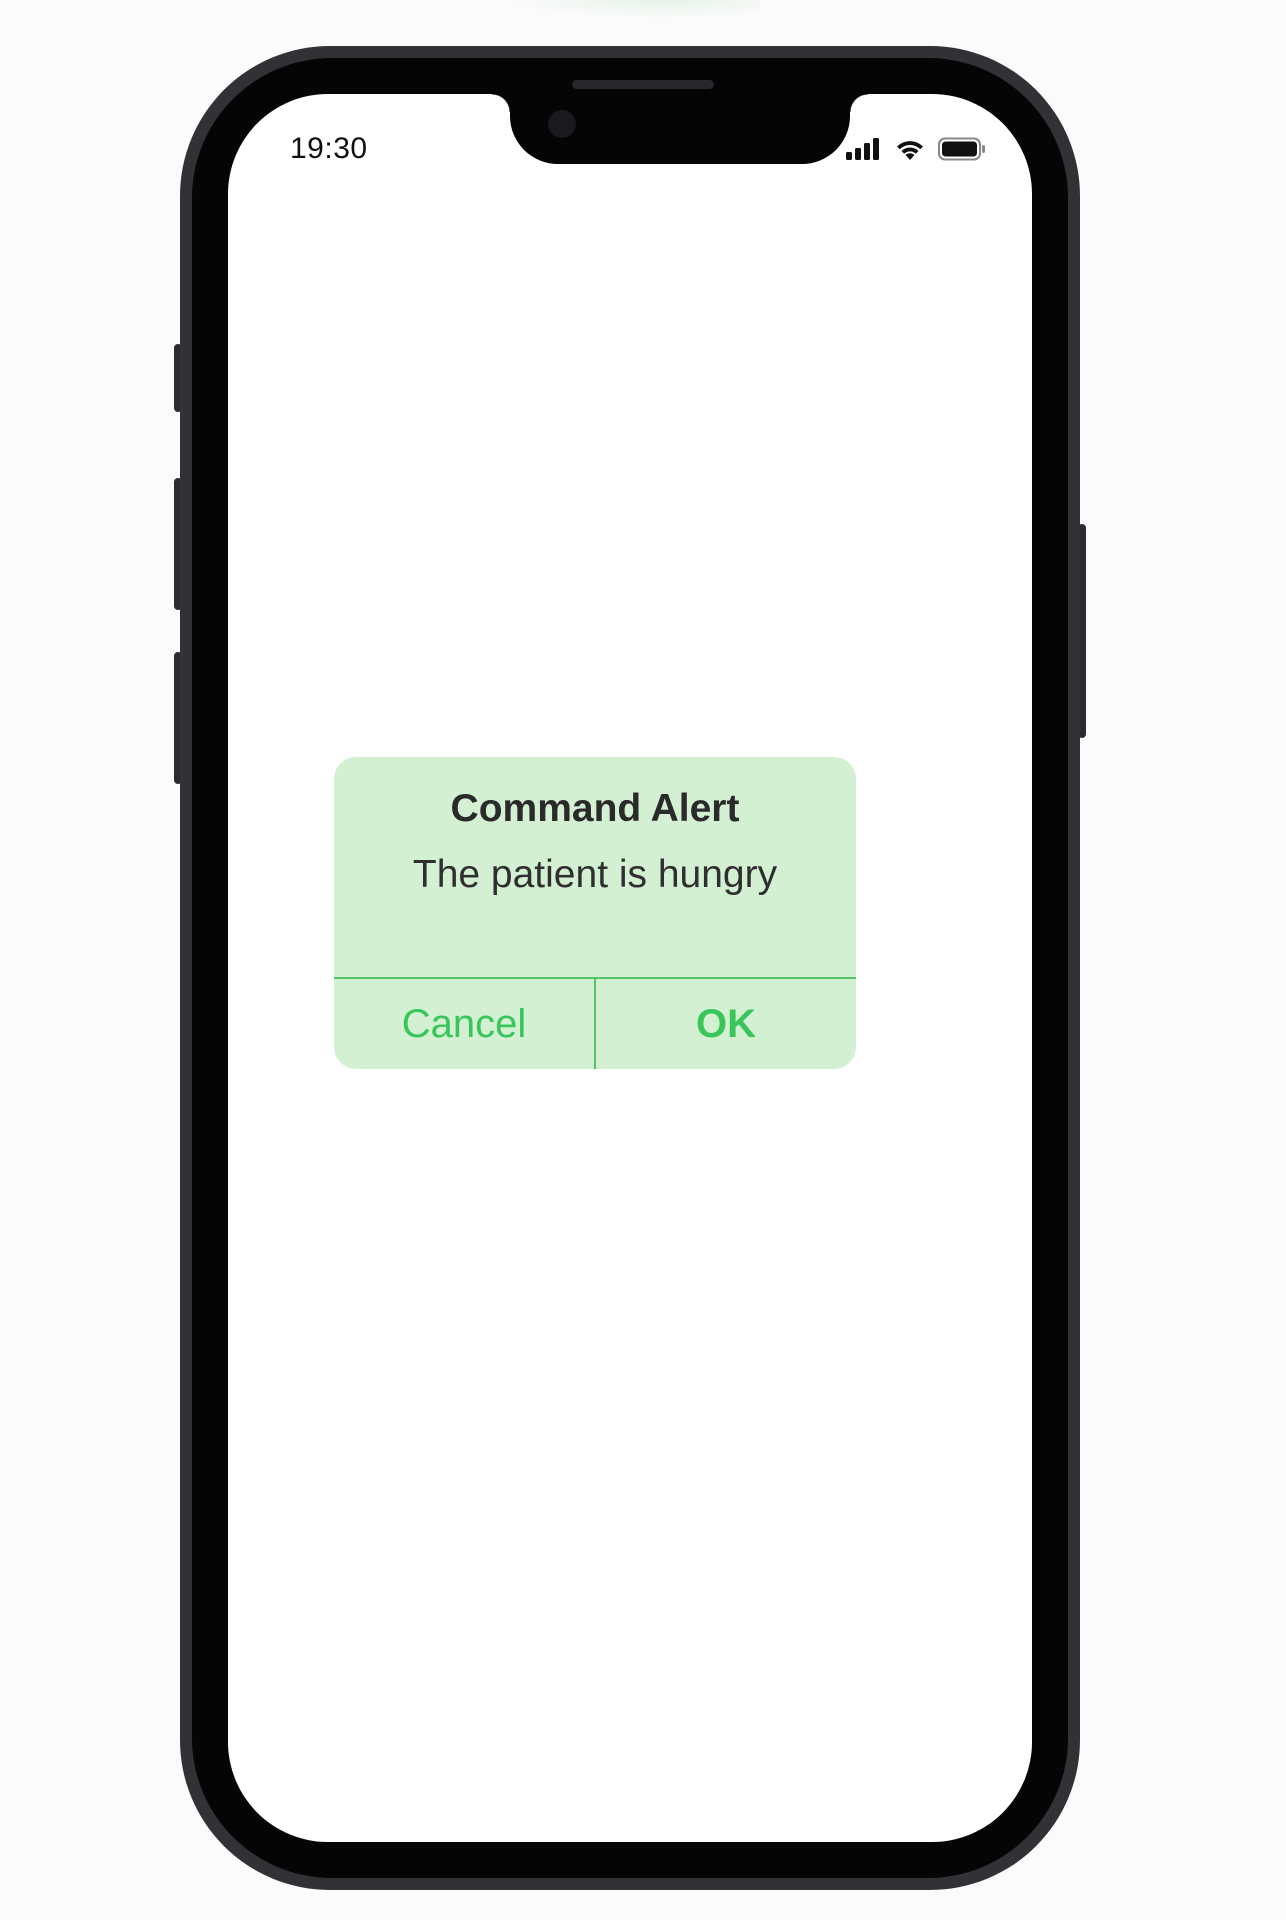  Describe the element at coordinates (620, 11) in the screenshot. I see `top-blur` at that location.